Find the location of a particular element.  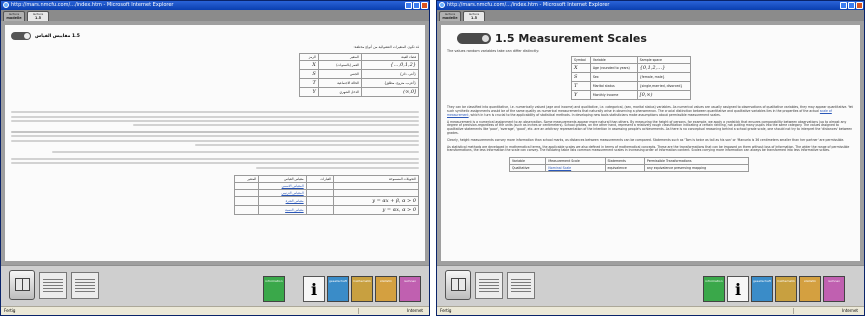

scale-link: المقياس الترتيبي is located at coordinates (282, 192).